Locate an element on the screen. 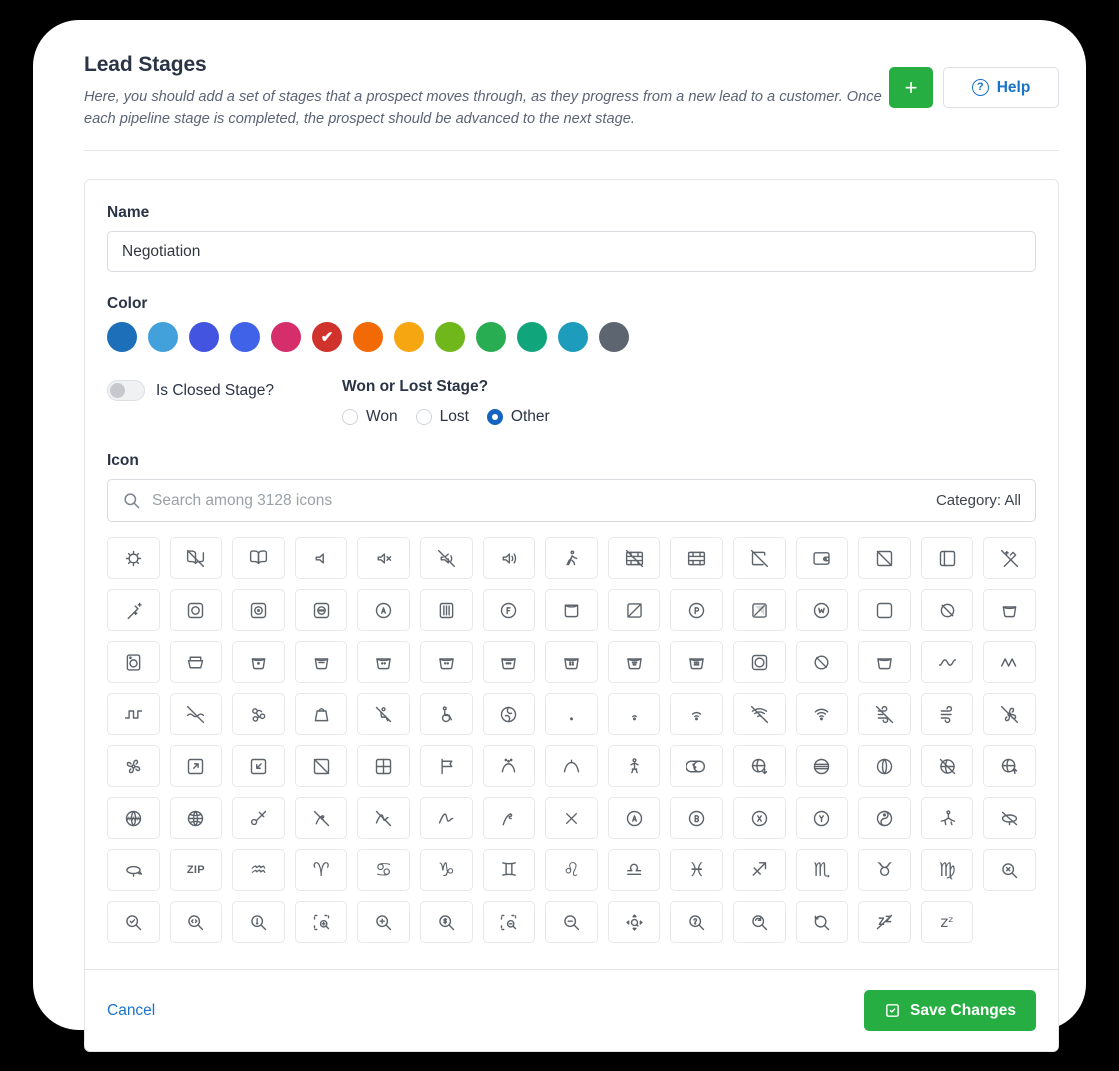  wheelchair-off-icon is located at coordinates (383, 714).